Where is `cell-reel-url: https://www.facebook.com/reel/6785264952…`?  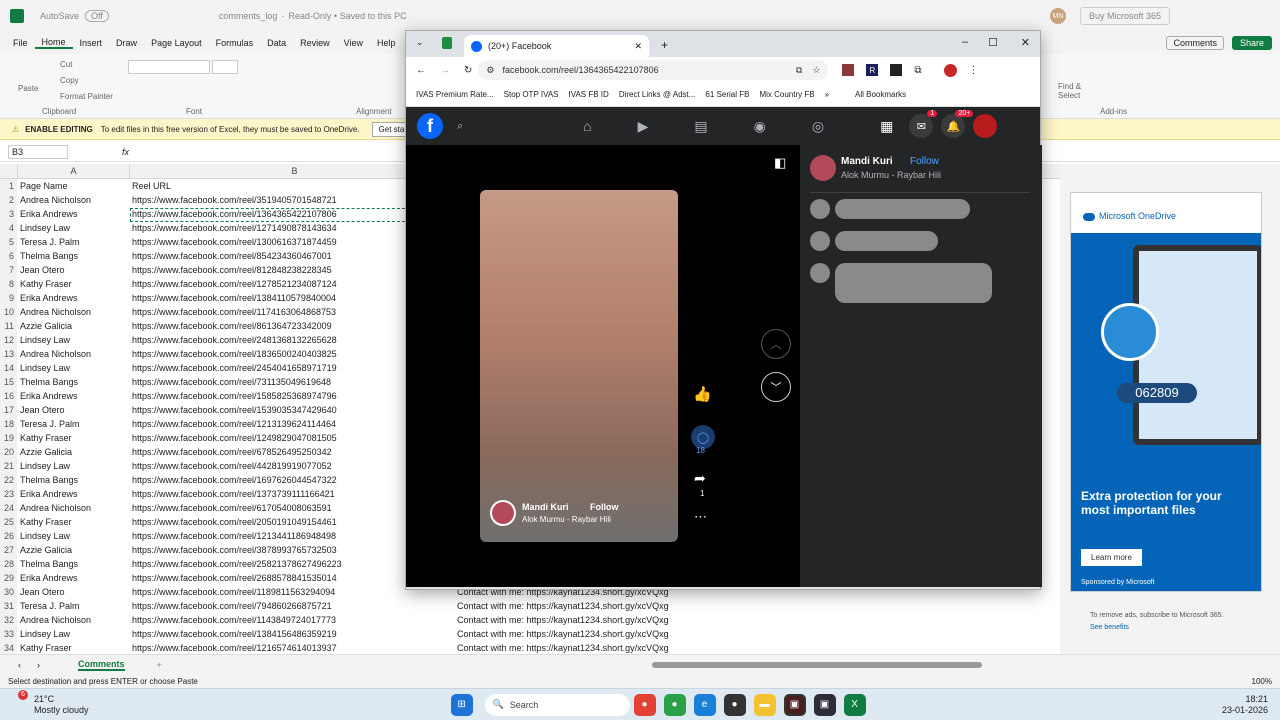 cell-reel-url: https://www.facebook.com/reel/6785264952… is located at coordinates (272, 452).